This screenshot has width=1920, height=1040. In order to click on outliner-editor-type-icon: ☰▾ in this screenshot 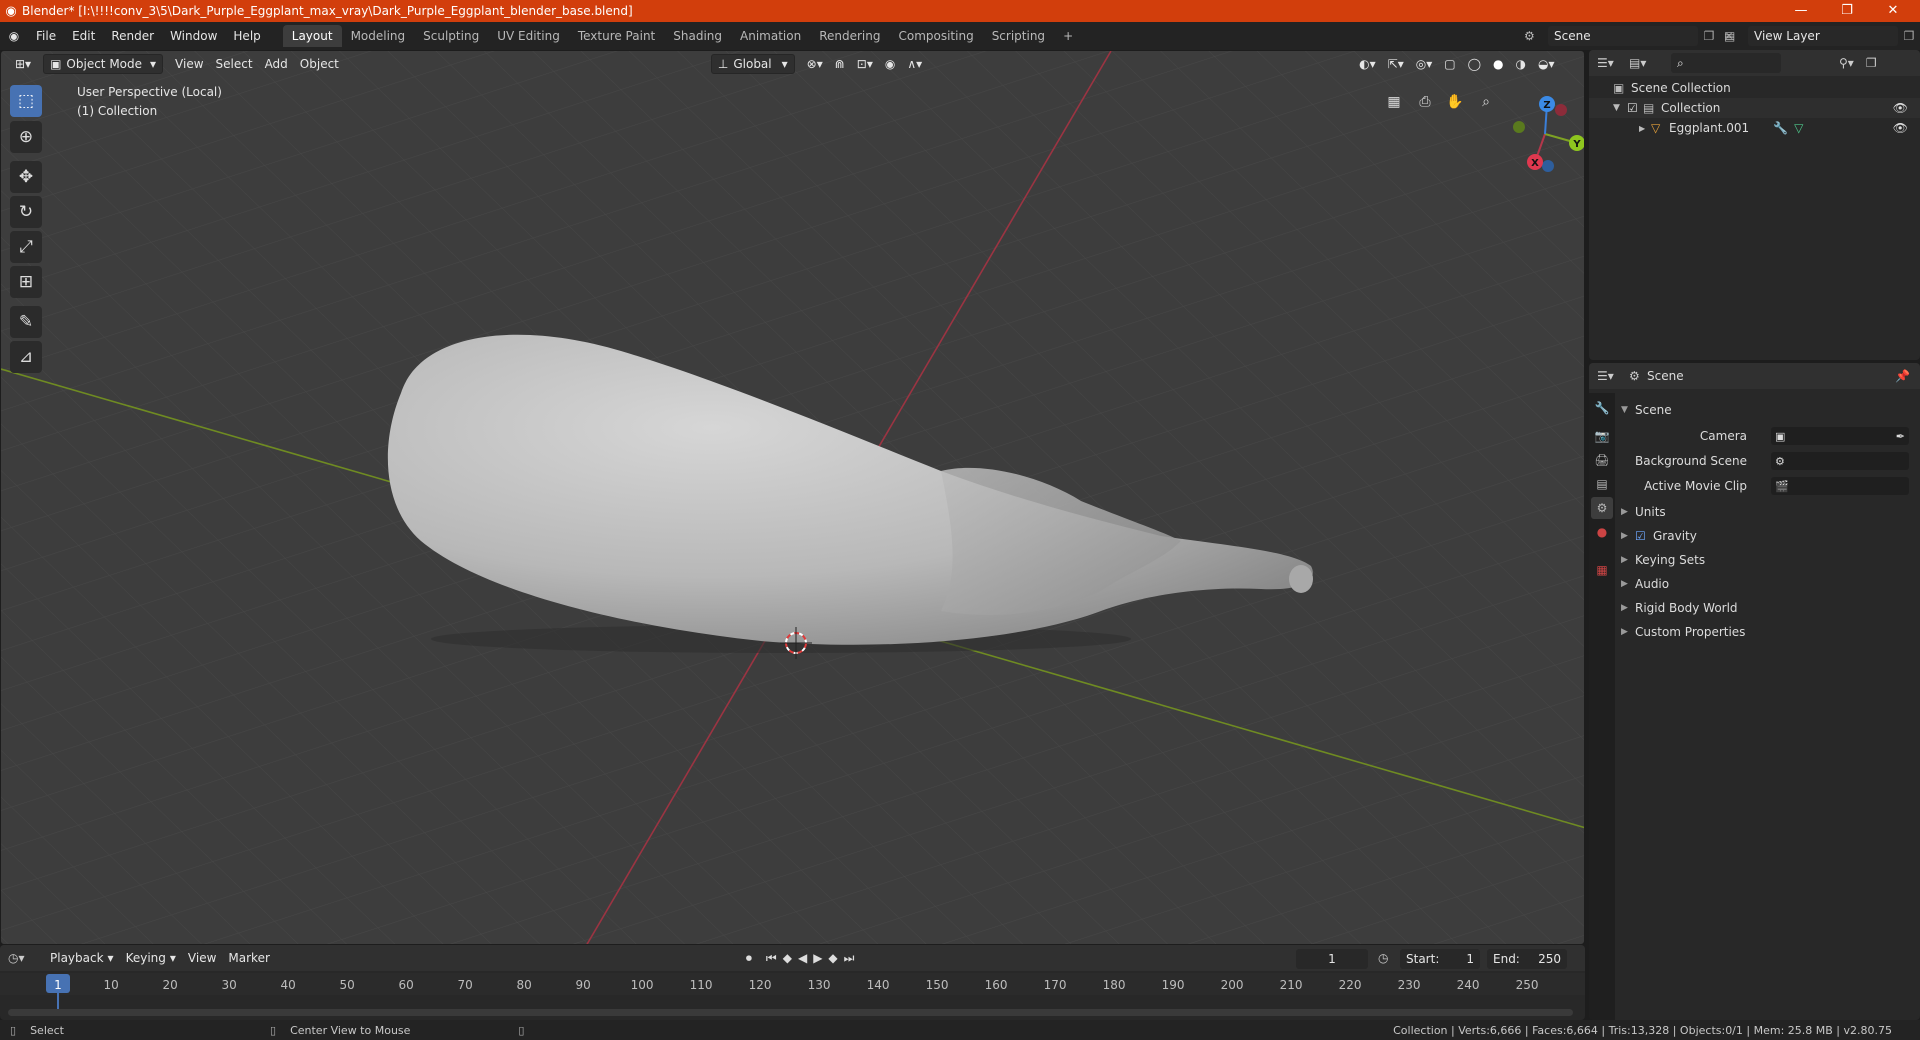, I will do `click(1613, 63)`.